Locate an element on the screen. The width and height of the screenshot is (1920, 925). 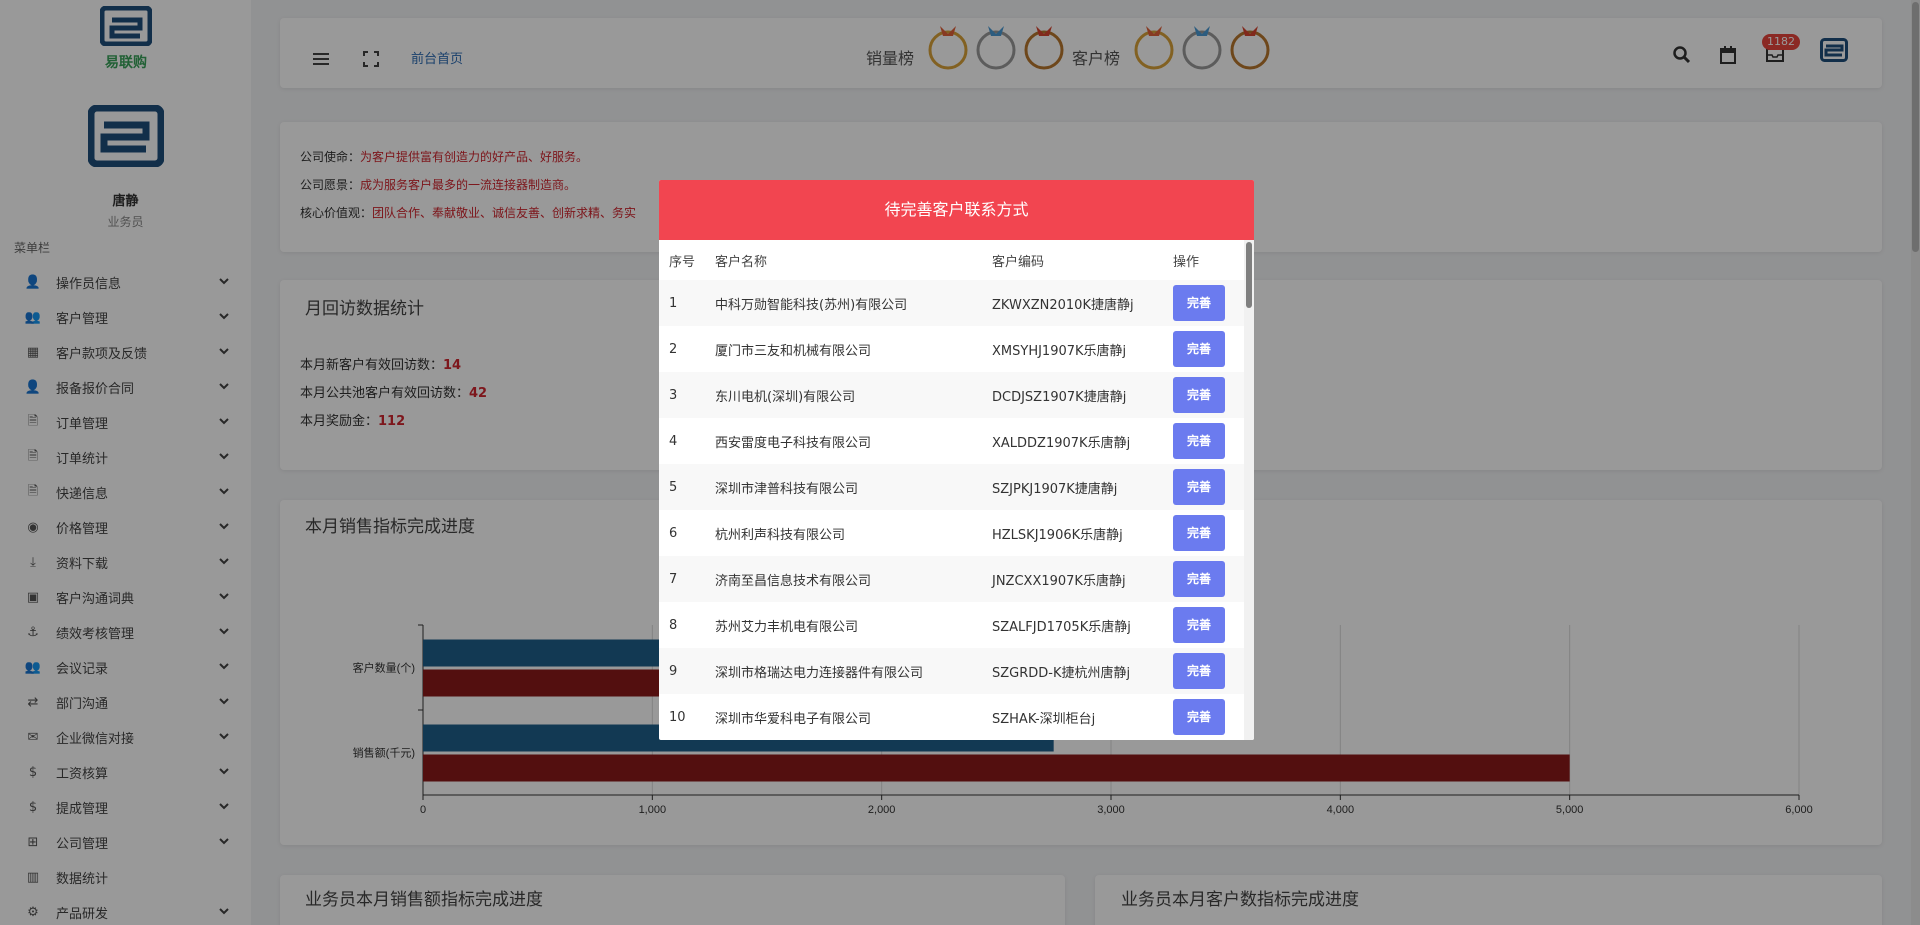
row-no: 10 is located at coordinates (677, 717).